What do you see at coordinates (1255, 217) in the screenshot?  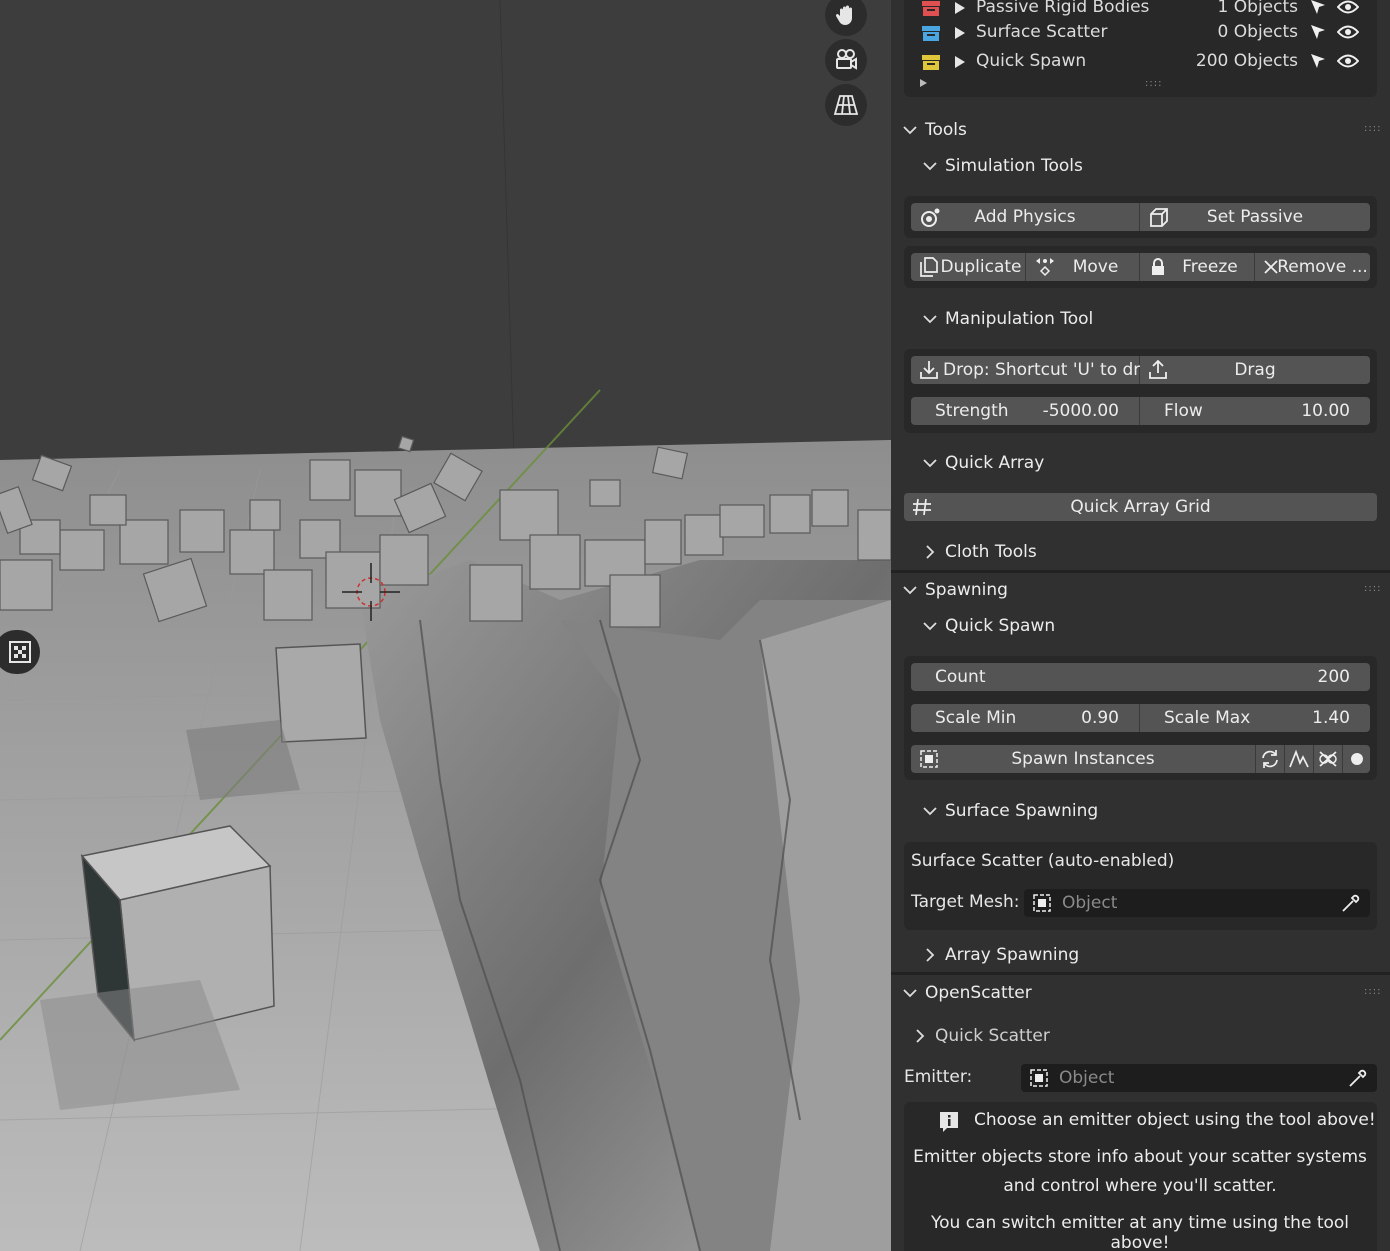 I see `set-passive-button: Set Passive` at bounding box center [1255, 217].